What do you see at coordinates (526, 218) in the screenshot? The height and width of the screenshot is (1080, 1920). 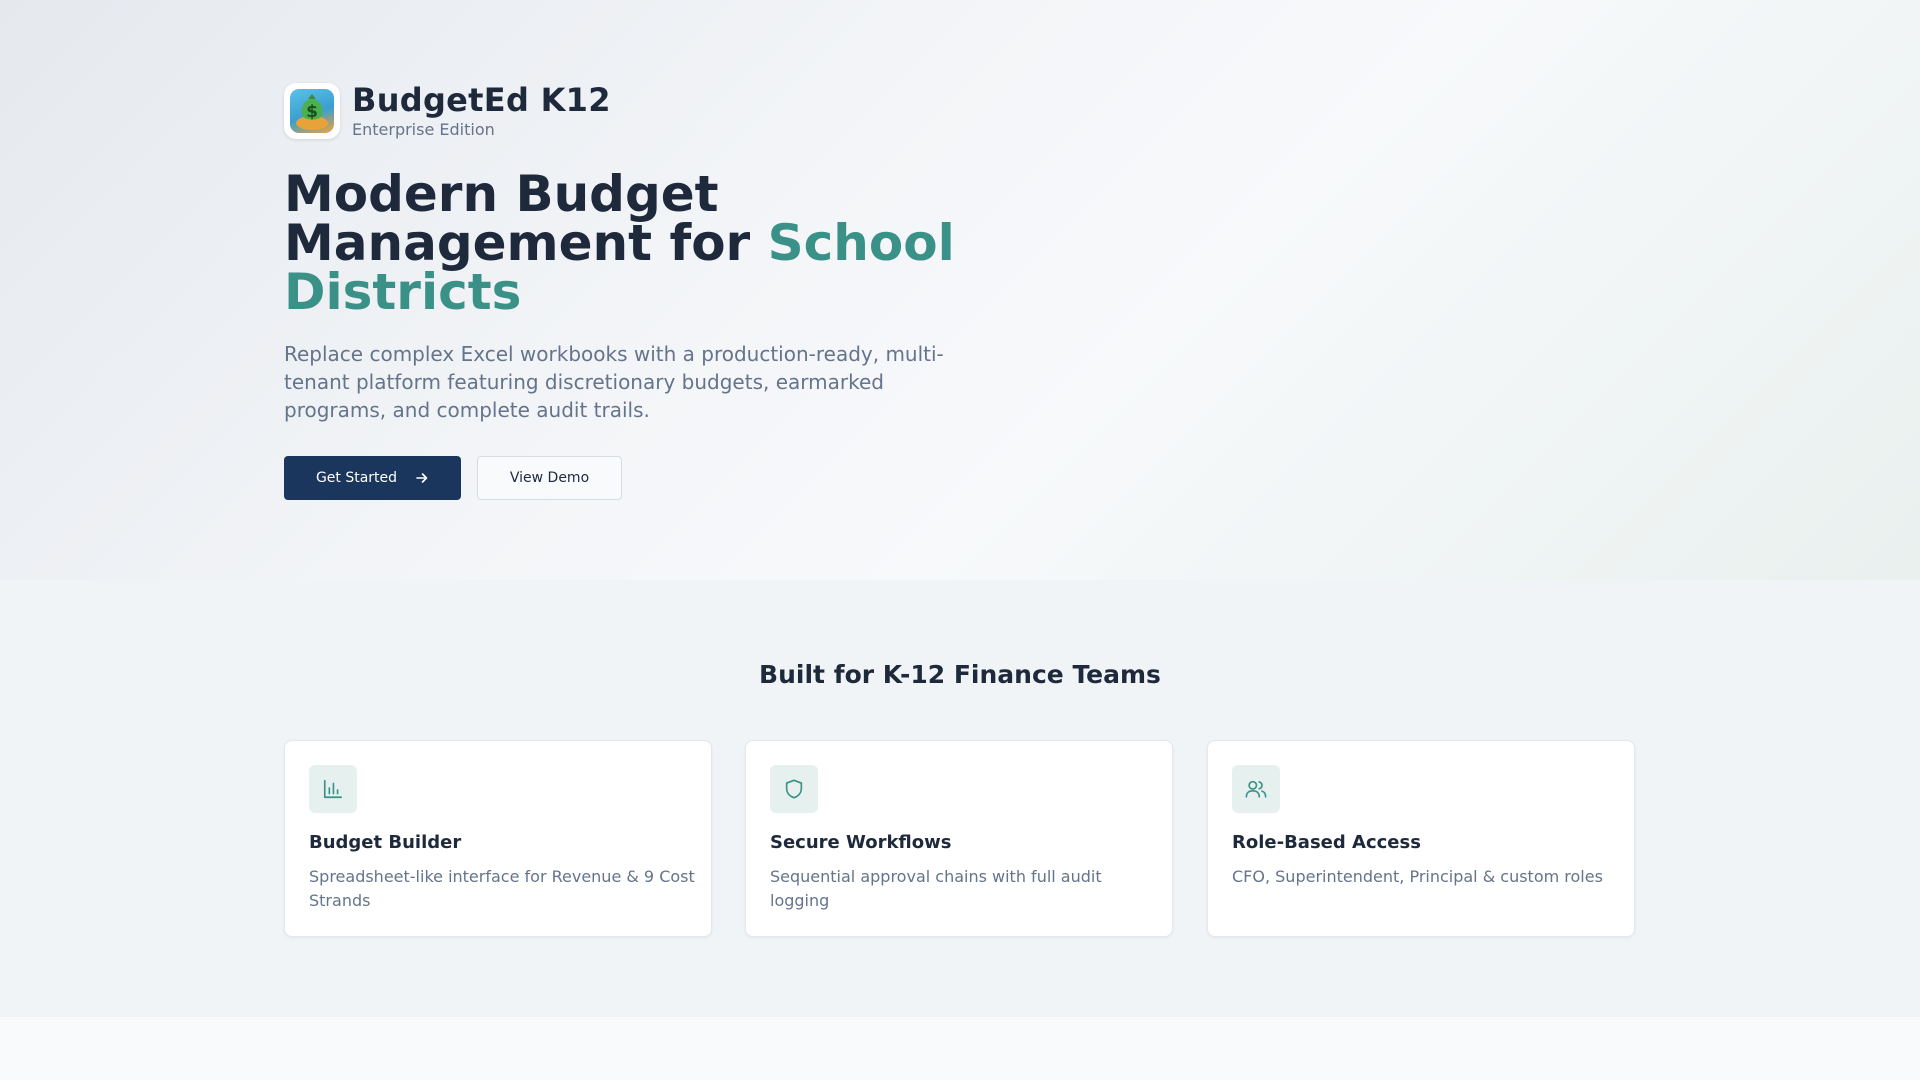 I see `headline-text: Modern Budget Management for` at bounding box center [526, 218].